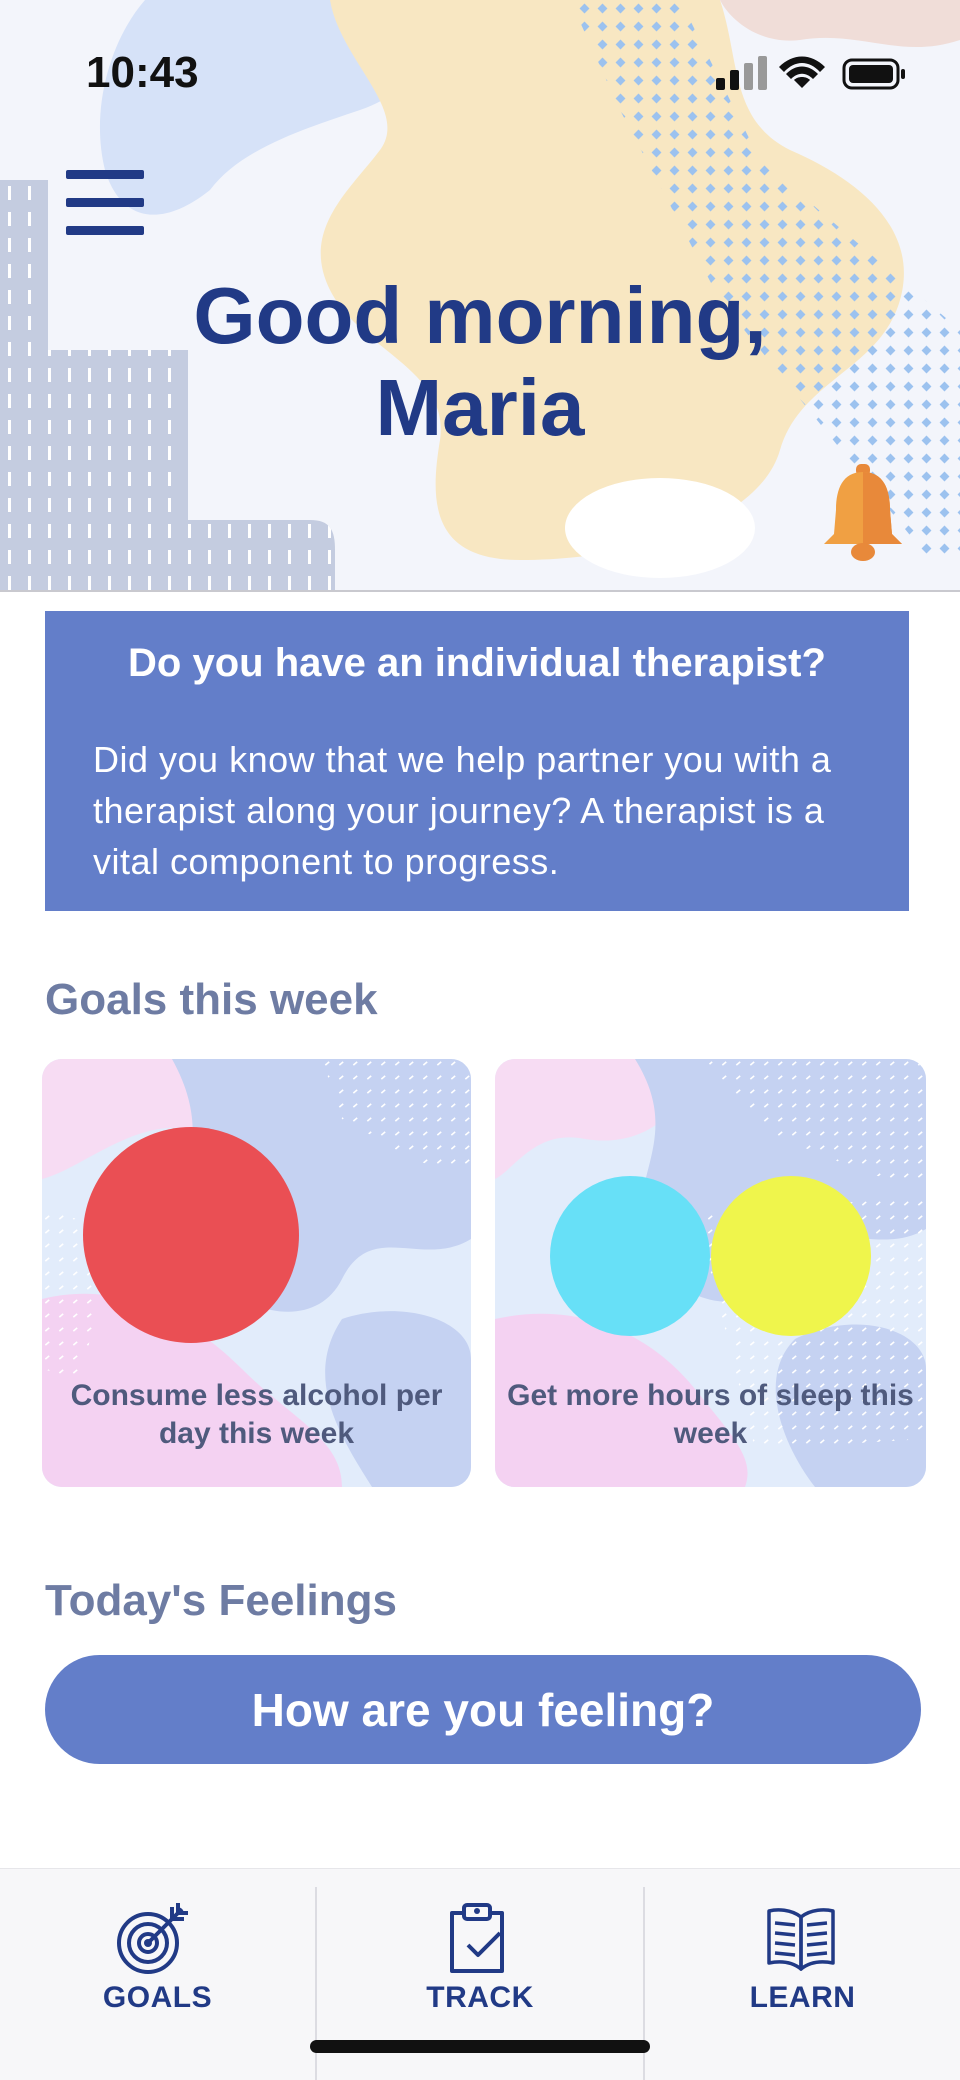 Image resolution: width=960 pixels, height=2080 pixels. Describe the element at coordinates (630, 1256) in the screenshot. I see `goal-indicator-cyan-circle` at that location.